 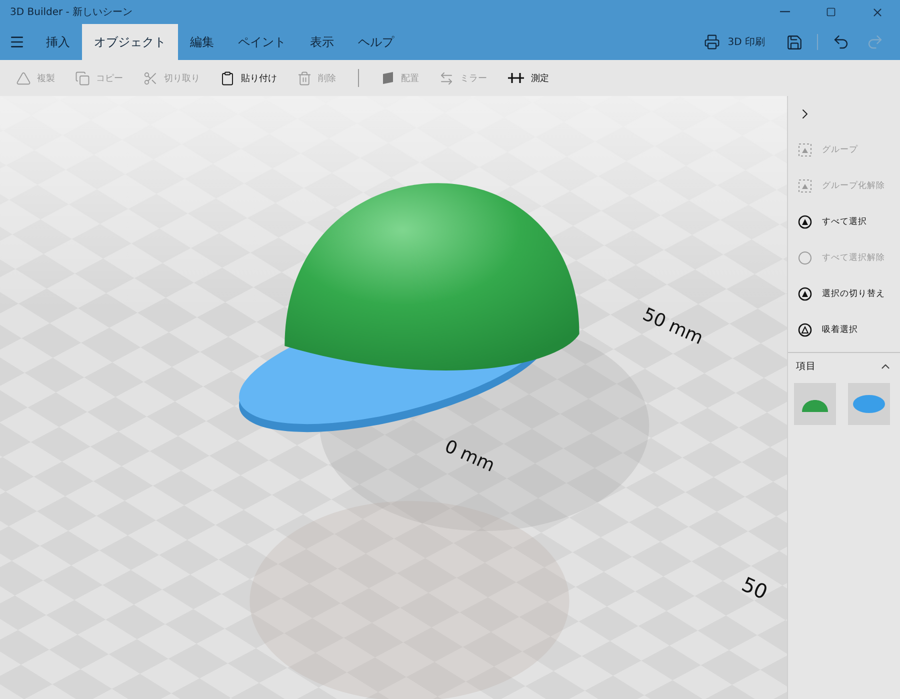 What do you see at coordinates (58, 42) in the screenshot?
I see `menu-tab: 挿入` at bounding box center [58, 42].